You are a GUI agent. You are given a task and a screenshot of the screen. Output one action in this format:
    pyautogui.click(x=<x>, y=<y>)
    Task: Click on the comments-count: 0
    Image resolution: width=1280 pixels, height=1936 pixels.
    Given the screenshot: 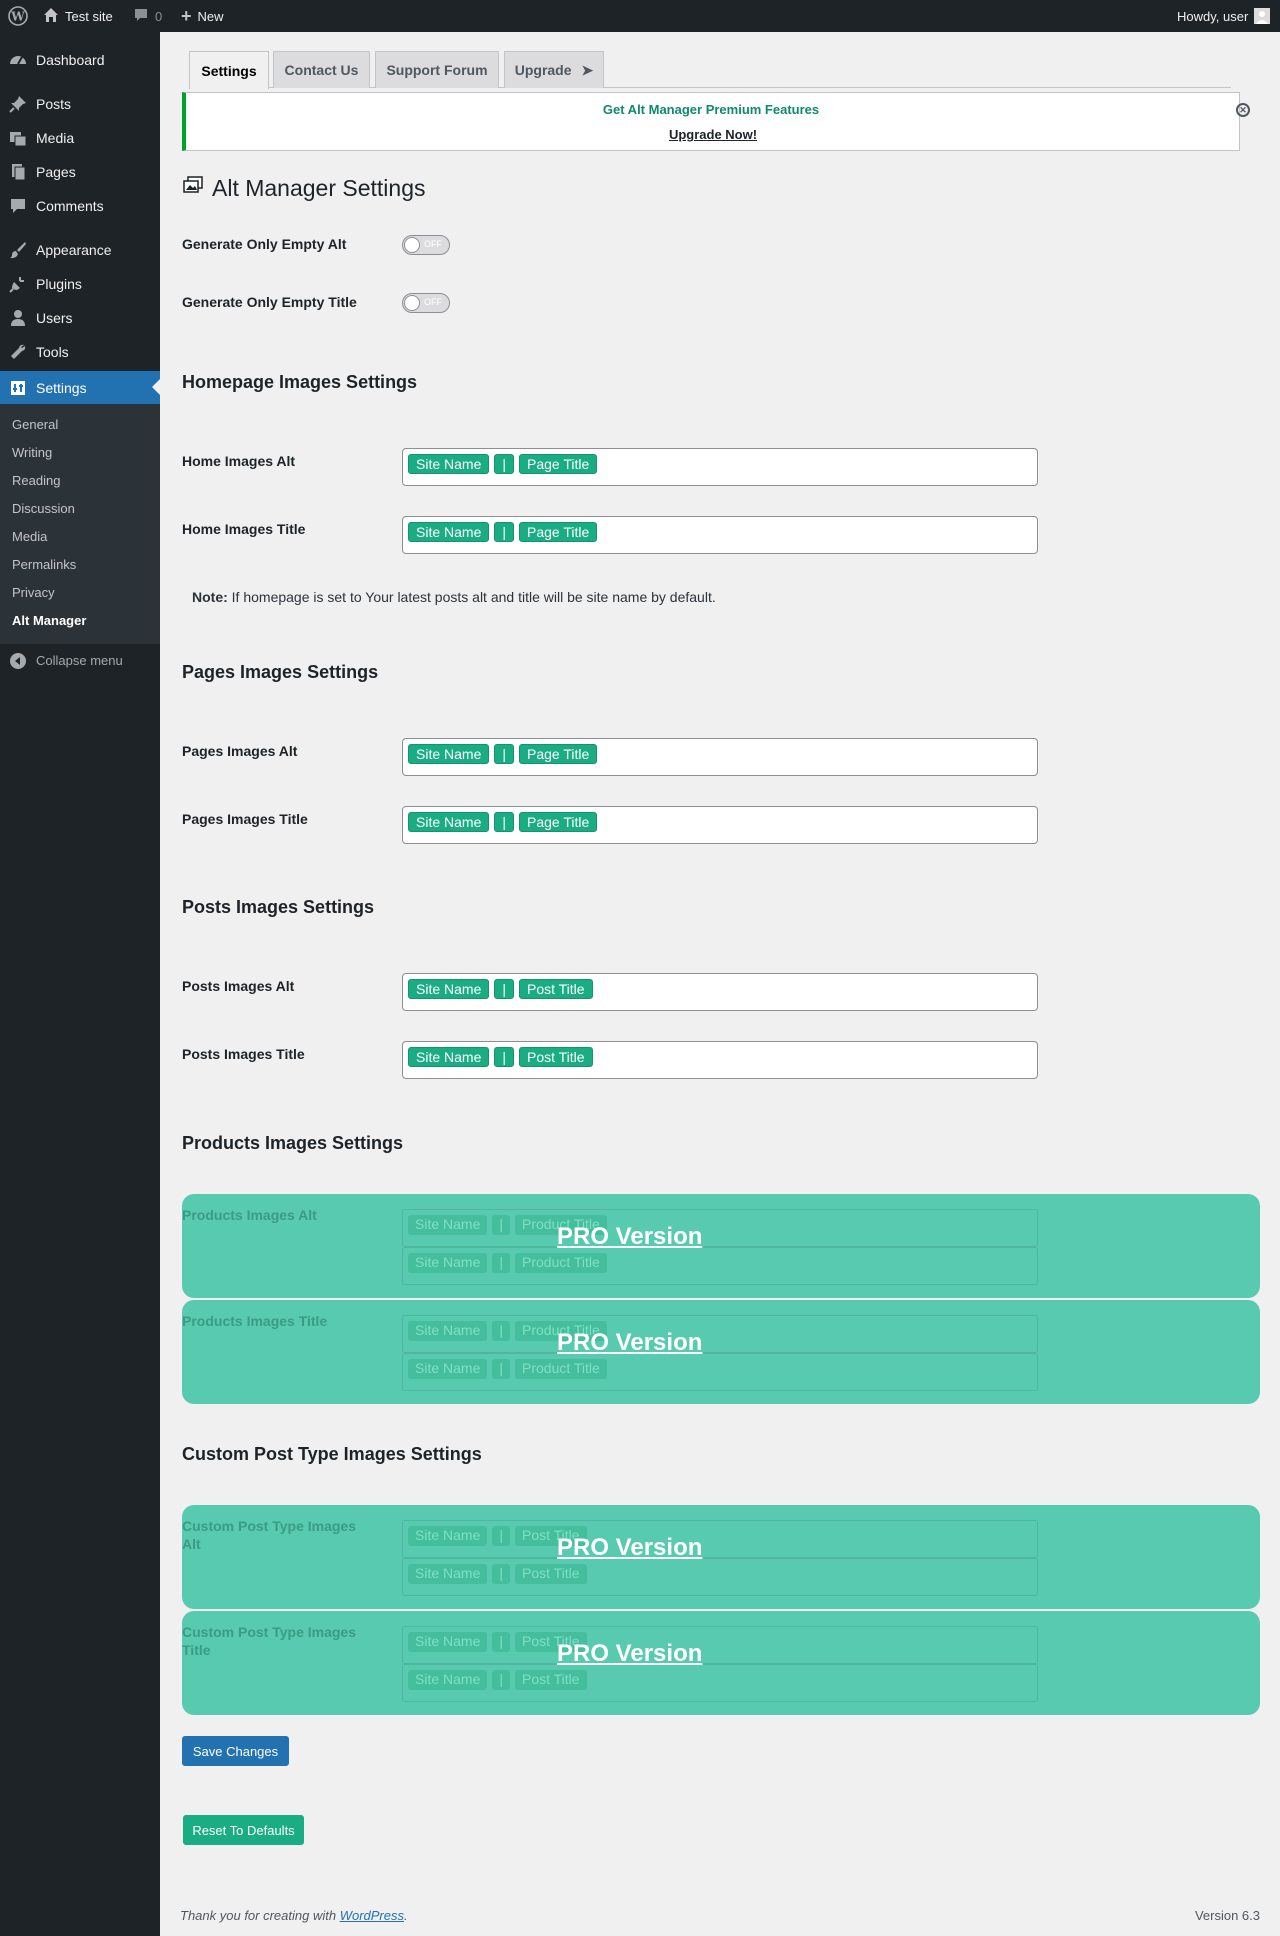 What is the action you would take?
    pyautogui.click(x=159, y=16)
    